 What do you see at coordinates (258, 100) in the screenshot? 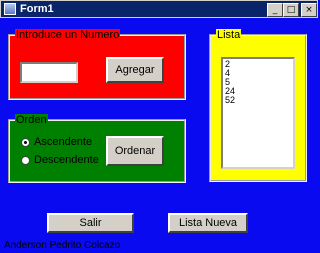
I see `list-item: 52` at bounding box center [258, 100].